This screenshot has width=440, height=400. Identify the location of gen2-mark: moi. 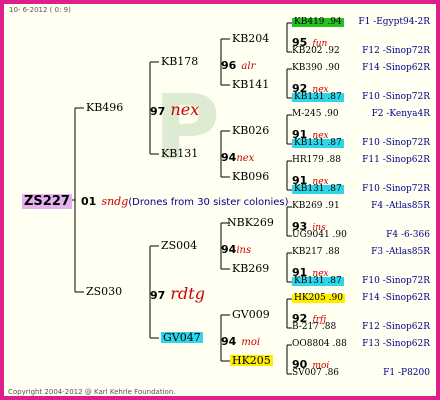
(251, 342).